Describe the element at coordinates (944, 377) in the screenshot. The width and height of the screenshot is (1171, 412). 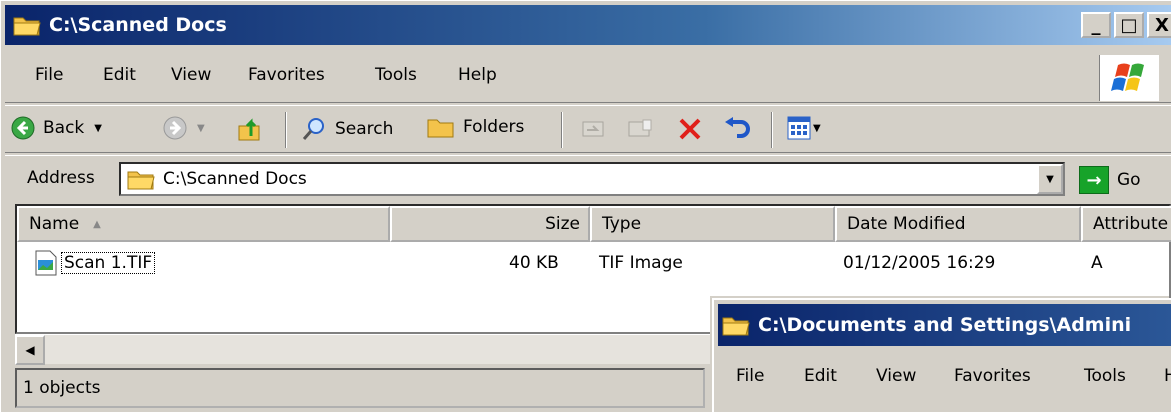
I see `menu-bar-2: File Edit View Favorites Tools H` at that location.